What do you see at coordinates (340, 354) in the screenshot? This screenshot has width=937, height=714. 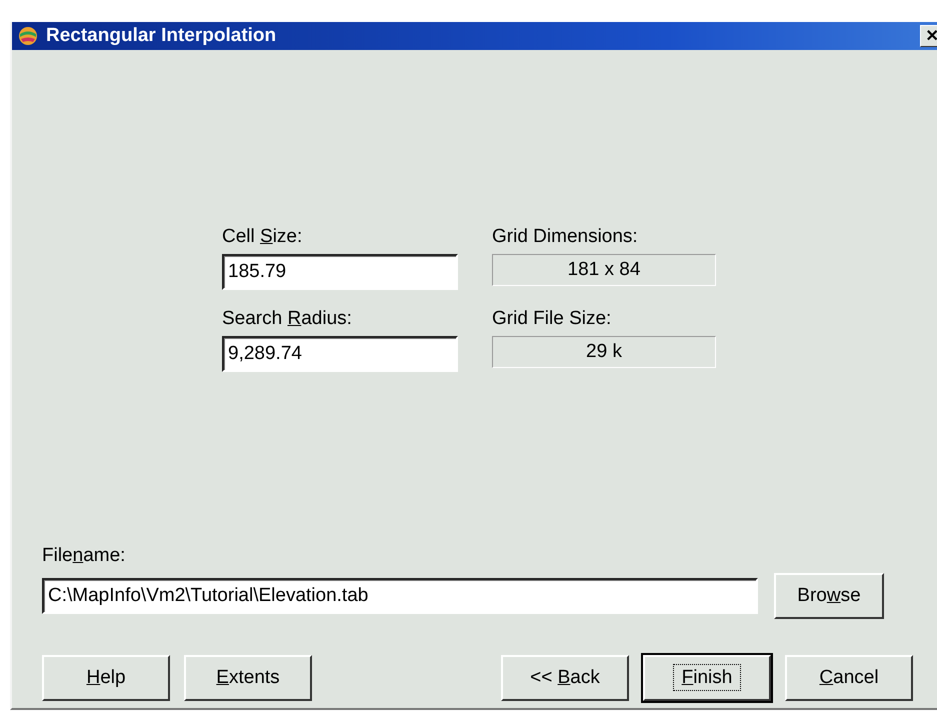 I see `input-field: 9,289.74` at bounding box center [340, 354].